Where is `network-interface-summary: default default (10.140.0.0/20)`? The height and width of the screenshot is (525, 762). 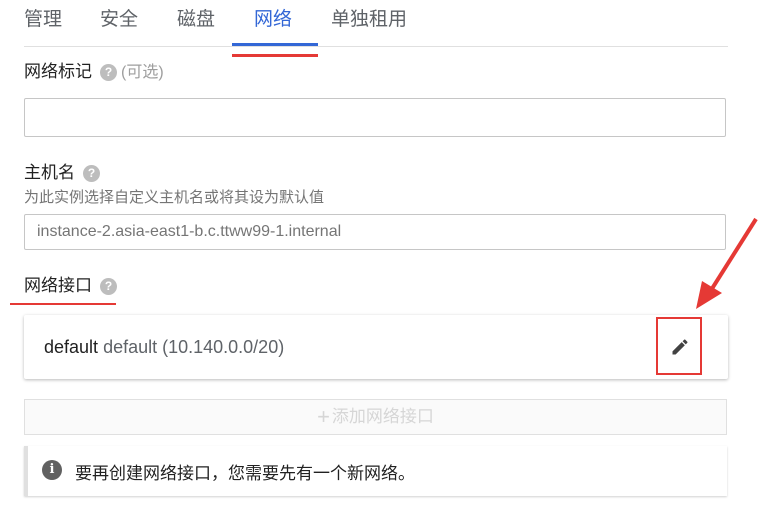
network-interface-summary: default default (10.140.0.0/20) is located at coordinates (164, 347).